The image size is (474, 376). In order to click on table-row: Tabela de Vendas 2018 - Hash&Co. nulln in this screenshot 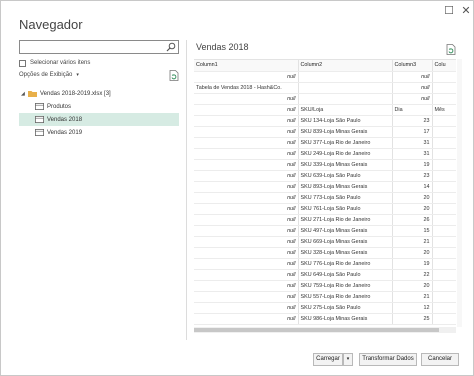, I will do `click(325, 88)`.